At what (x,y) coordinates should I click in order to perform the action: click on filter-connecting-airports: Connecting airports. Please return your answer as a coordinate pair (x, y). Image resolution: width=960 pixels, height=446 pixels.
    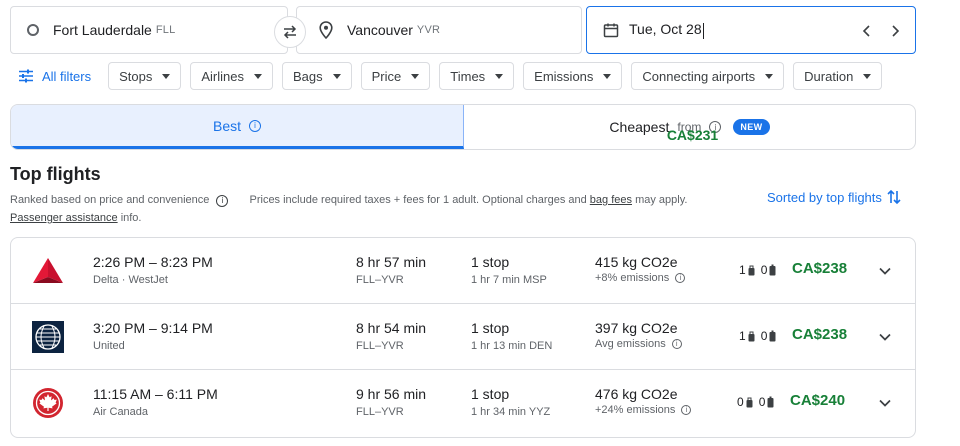
    Looking at the image, I should click on (708, 76).